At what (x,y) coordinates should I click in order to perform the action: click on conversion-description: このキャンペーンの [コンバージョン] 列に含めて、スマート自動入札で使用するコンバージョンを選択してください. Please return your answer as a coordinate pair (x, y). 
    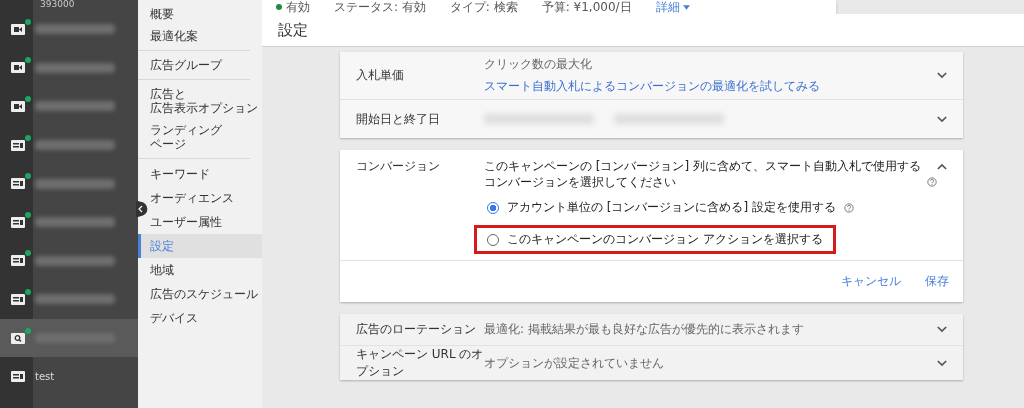
    Looking at the image, I should click on (703, 174).